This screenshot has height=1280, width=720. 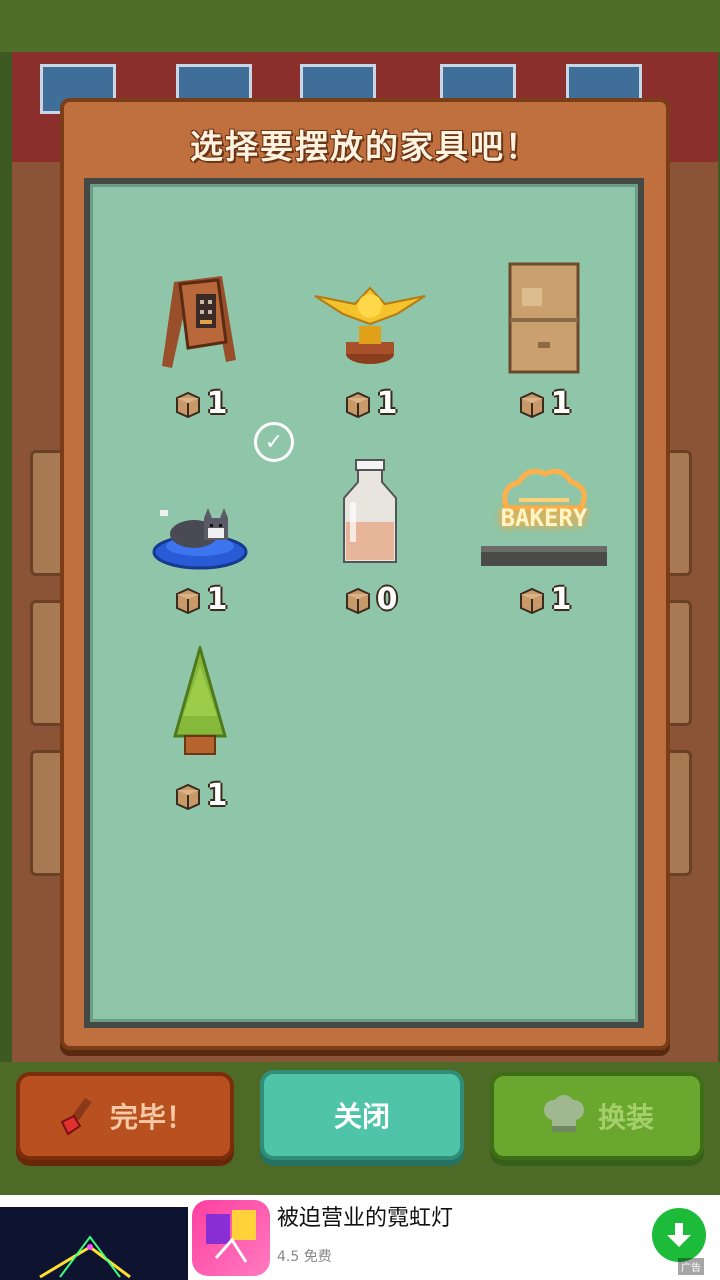 I want to click on golden-bird-trophy-icon, so click(x=370, y=309).